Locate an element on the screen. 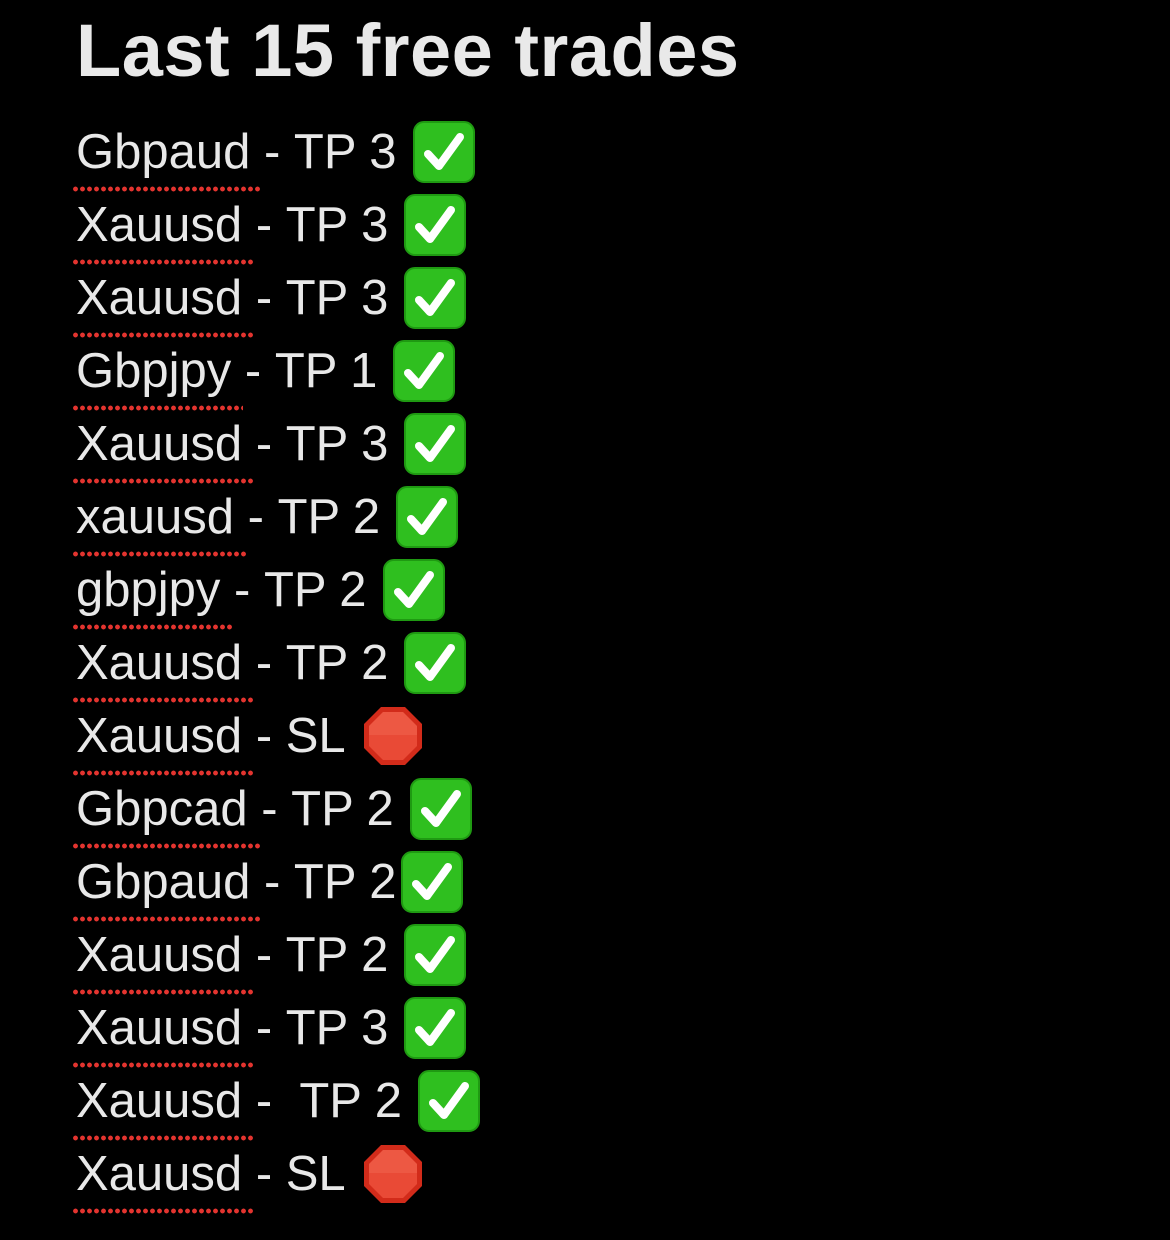 The image size is (1170, 1240). trade-row: Gbpjpy - TP 1 is located at coordinates (275, 372).